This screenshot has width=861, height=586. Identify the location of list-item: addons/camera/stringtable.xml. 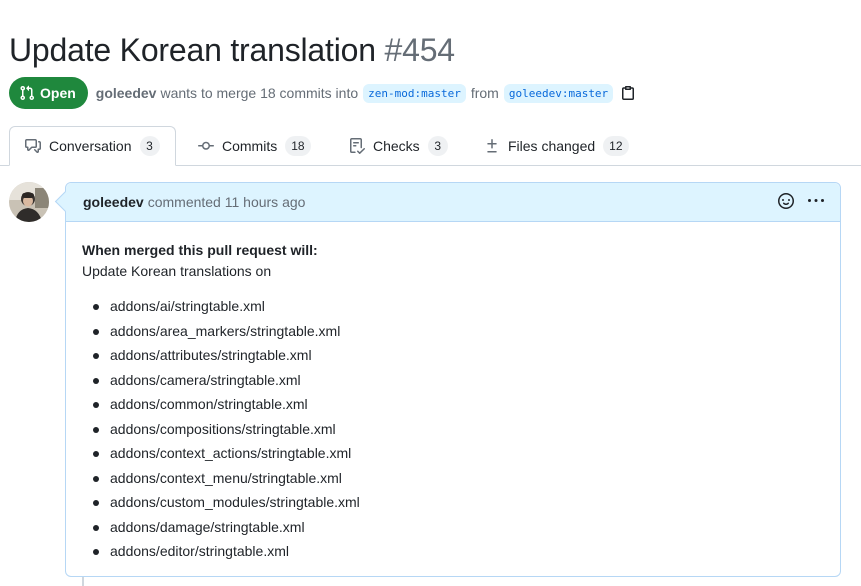
(458, 380).